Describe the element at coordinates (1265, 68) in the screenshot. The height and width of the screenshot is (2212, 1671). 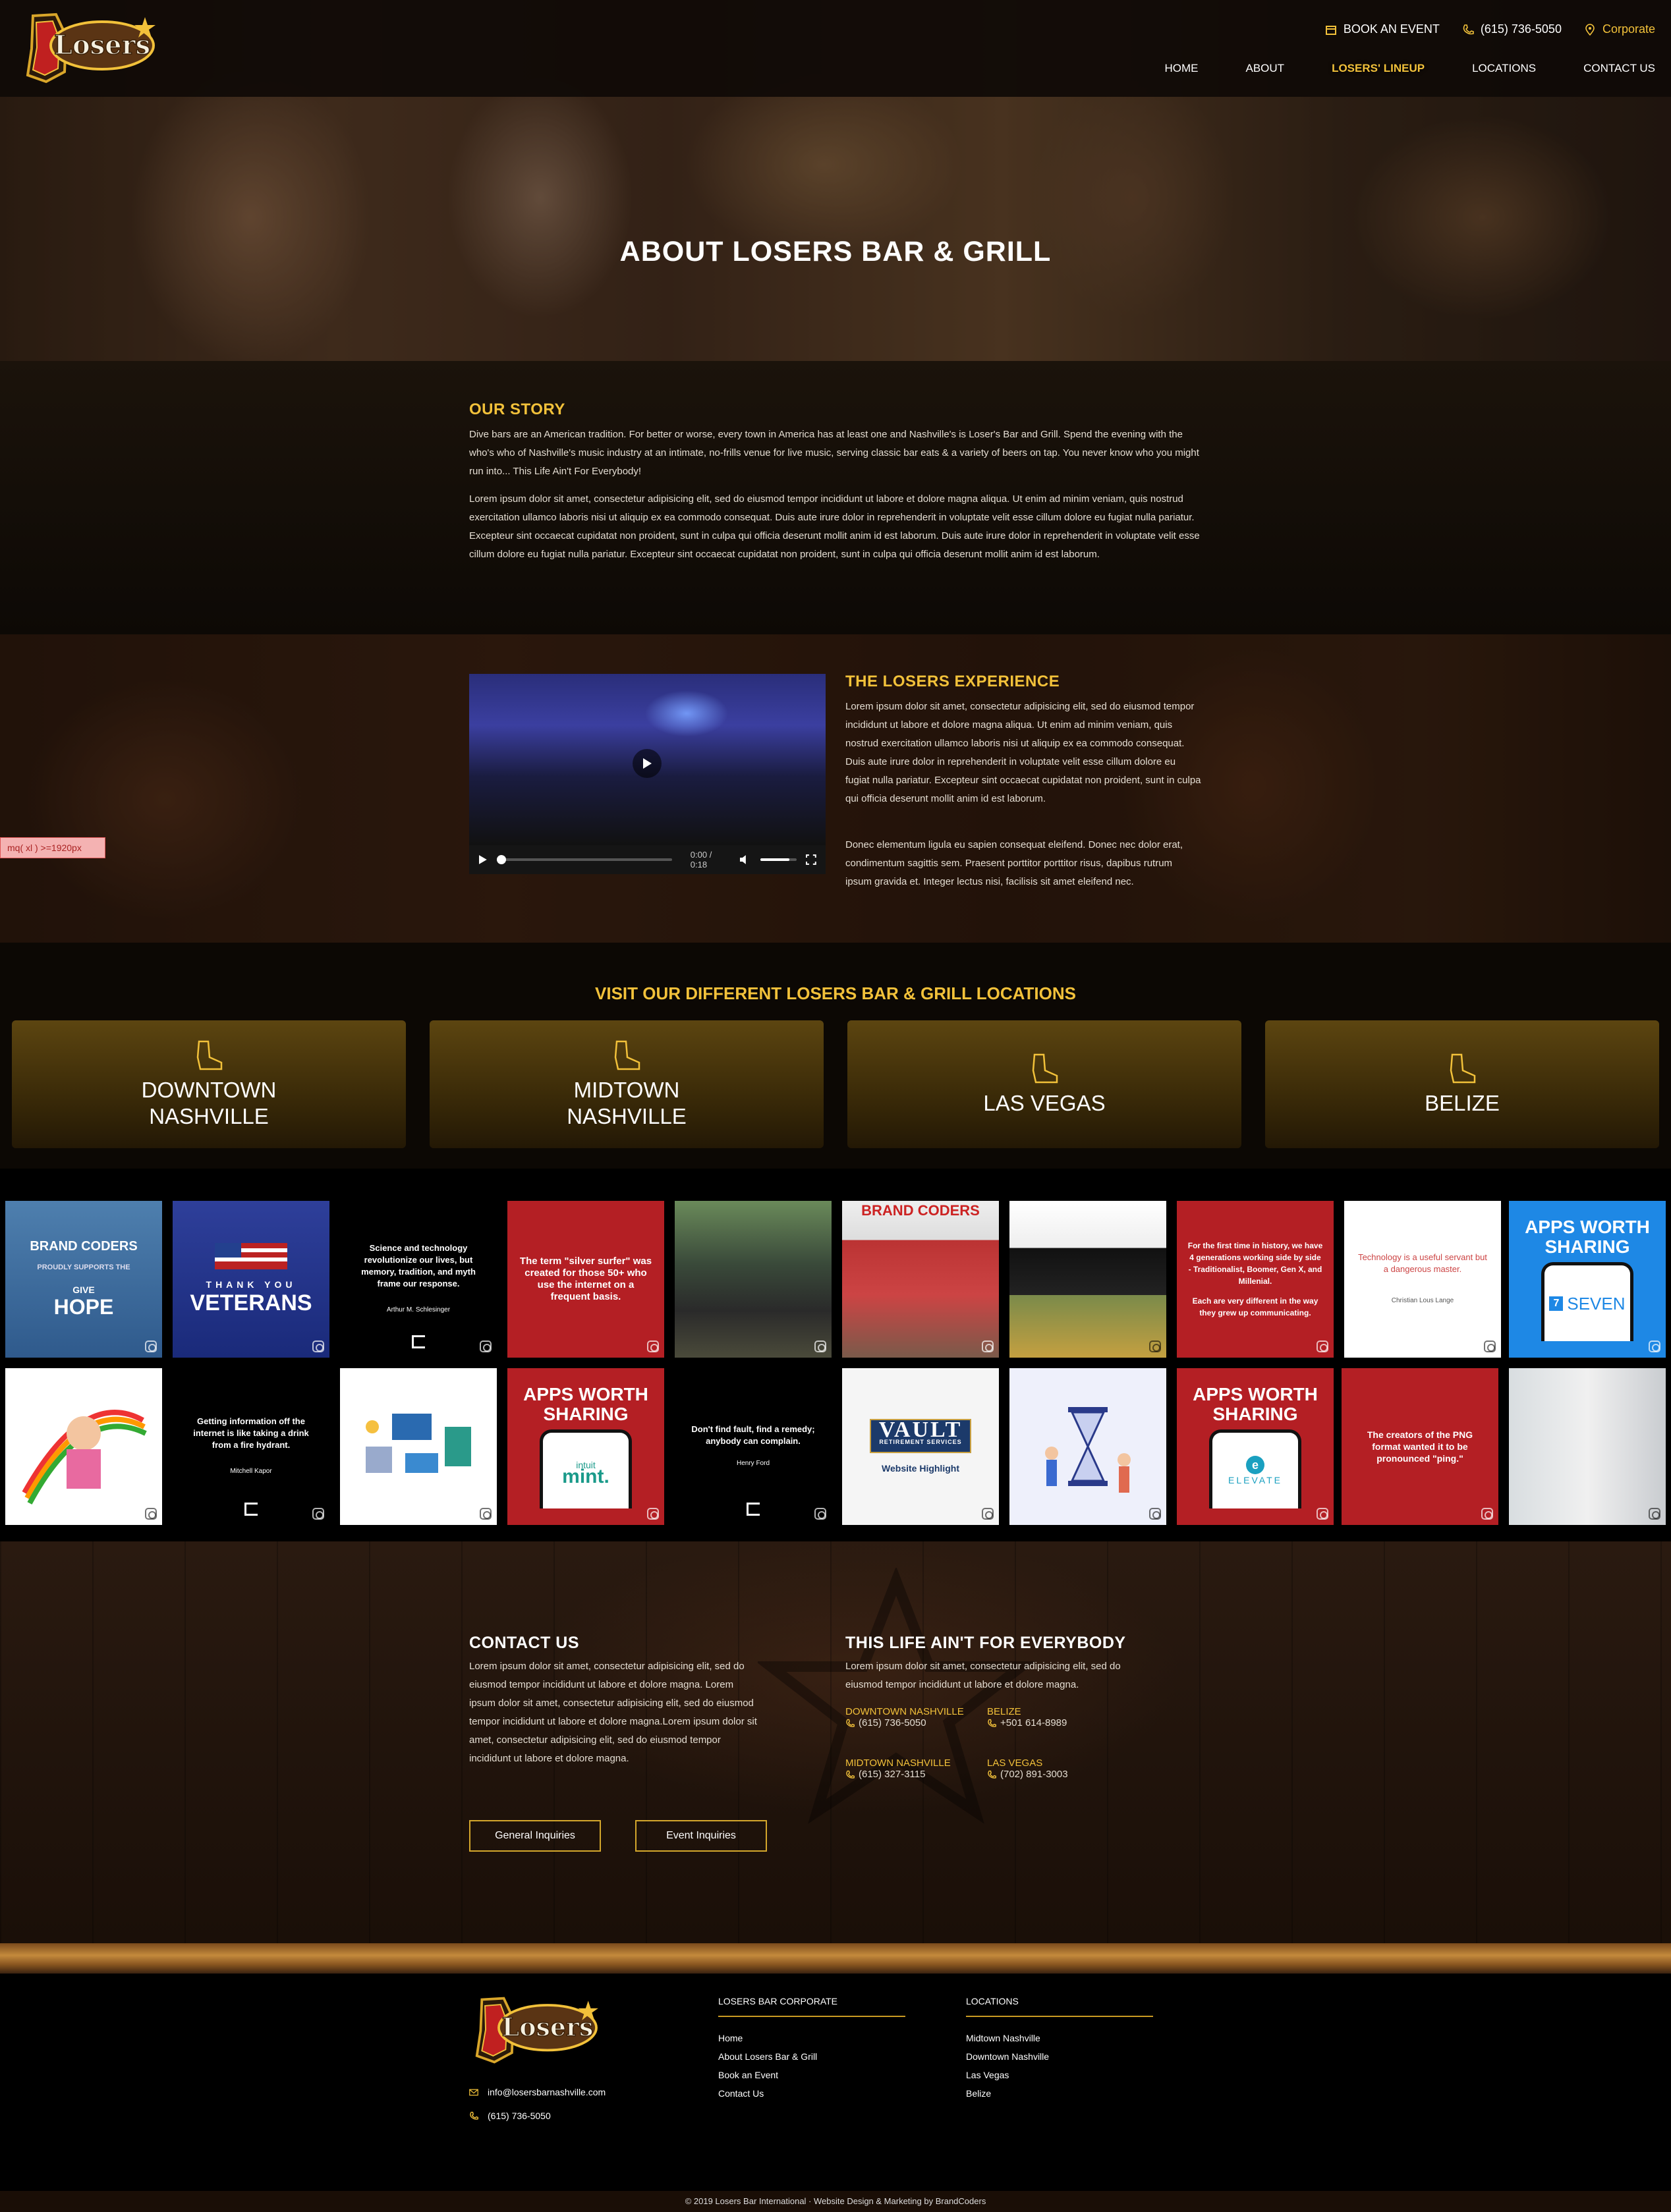
I see `nav-about: ABOUT` at that location.